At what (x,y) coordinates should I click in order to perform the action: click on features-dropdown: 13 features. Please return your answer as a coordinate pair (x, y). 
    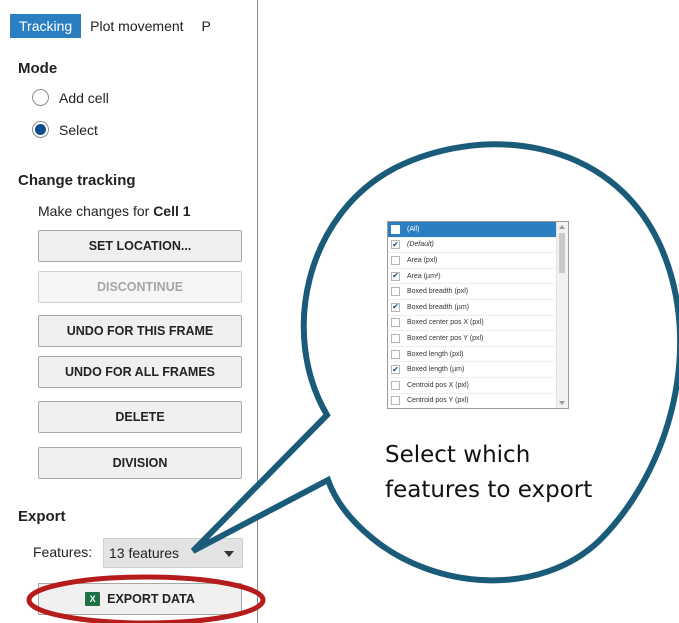
    Looking at the image, I should click on (173, 553).